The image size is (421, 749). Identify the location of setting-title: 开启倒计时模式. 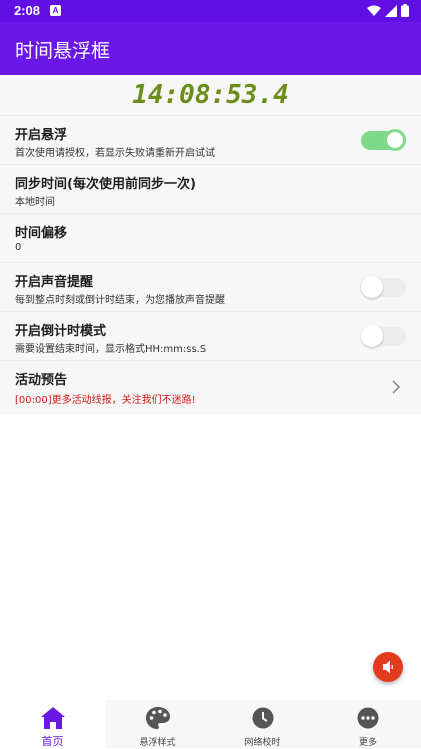
(61, 331).